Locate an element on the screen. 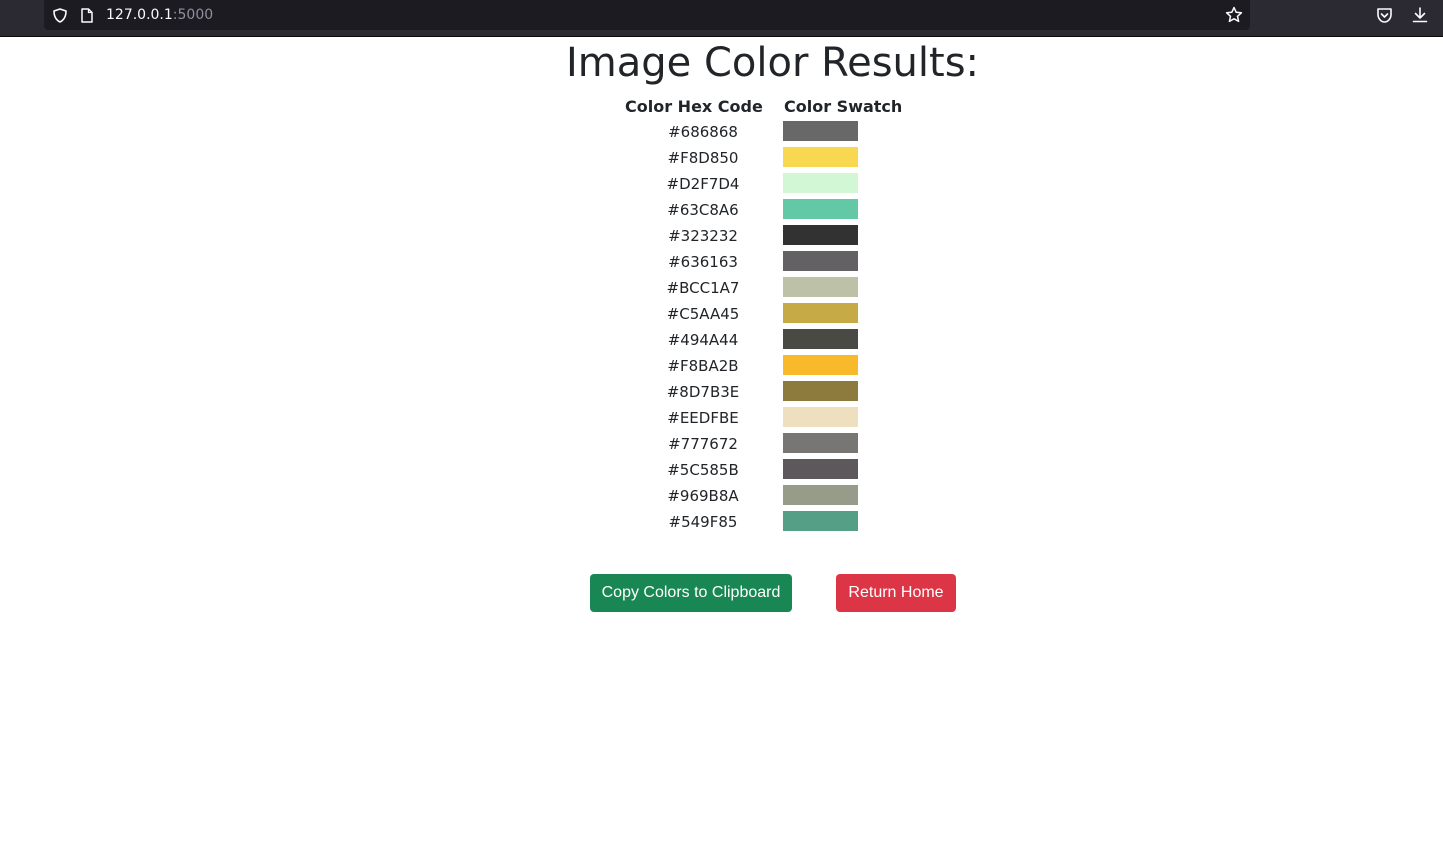 This screenshot has width=1443, height=844. color-hex-code: #8D7B3E is located at coordinates (703, 392).